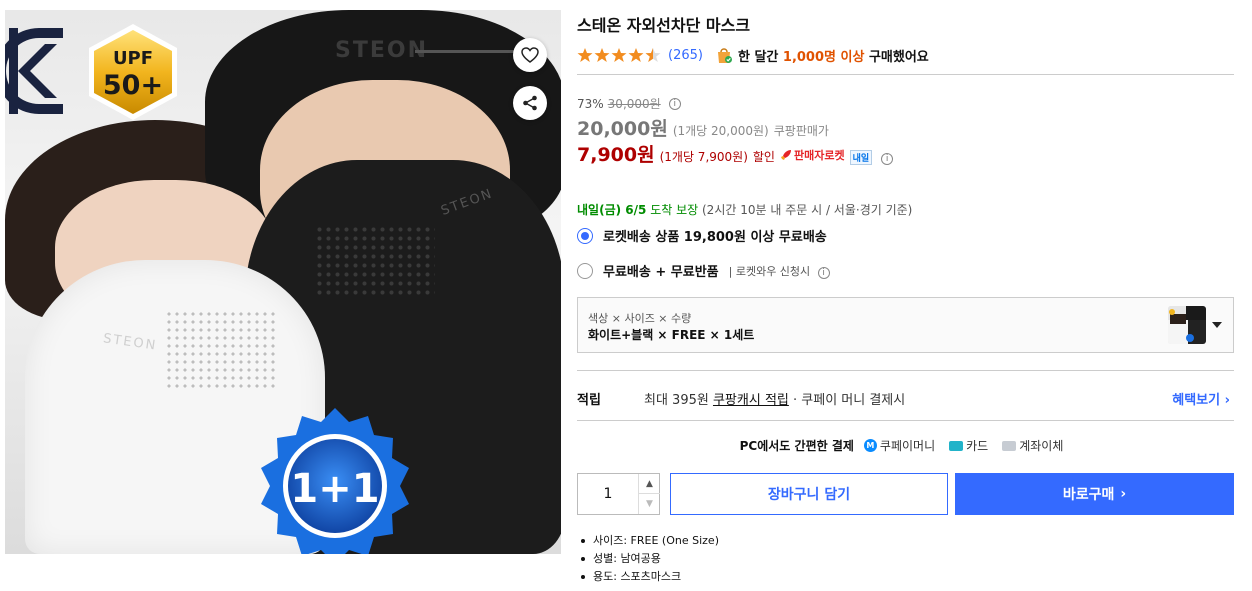 This screenshot has height=591, width=1252. What do you see at coordinates (956, 445) in the screenshot?
I see `card-icon` at bounding box center [956, 445].